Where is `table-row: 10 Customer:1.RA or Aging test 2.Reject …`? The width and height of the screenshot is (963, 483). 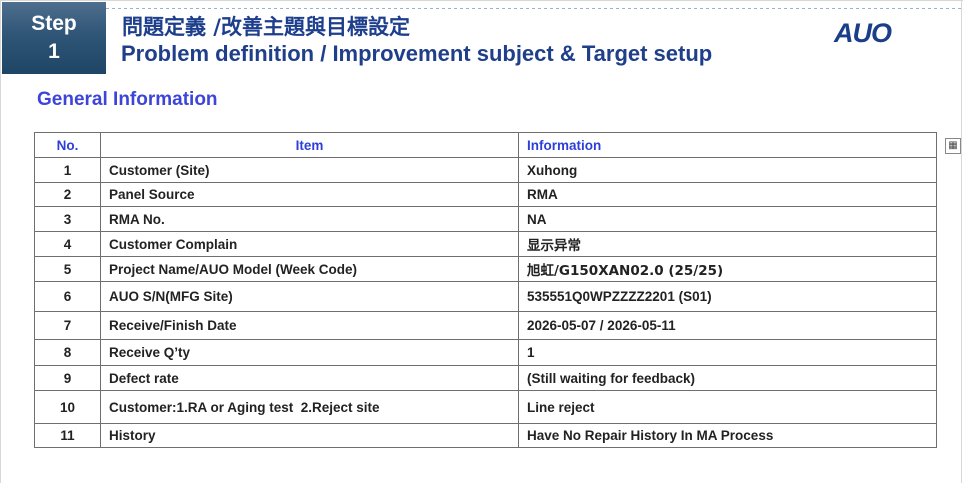
table-row: 10 Customer:1.RA or Aging test 2.Reject … is located at coordinates (485, 407).